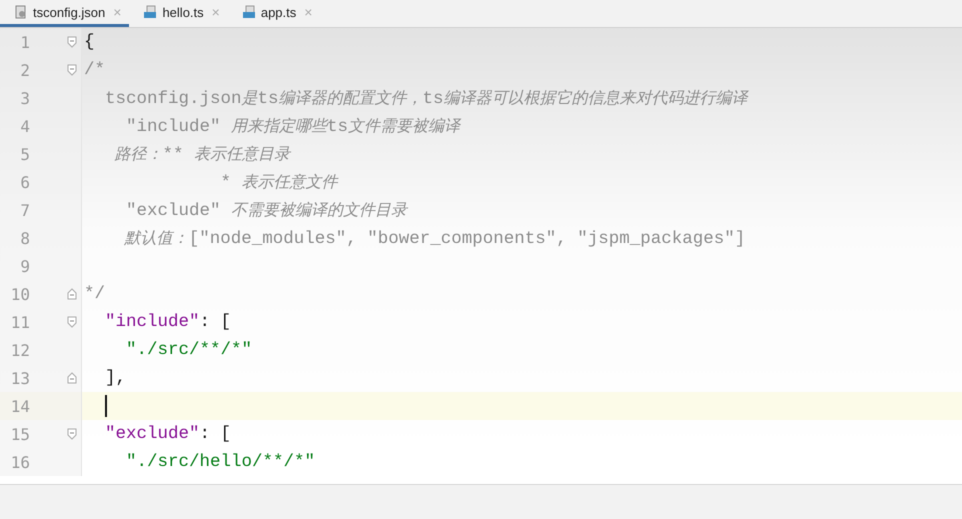 The image size is (962, 519). What do you see at coordinates (220, 462) in the screenshot?
I see `code-line: "./src/hello/**/*"` at bounding box center [220, 462].